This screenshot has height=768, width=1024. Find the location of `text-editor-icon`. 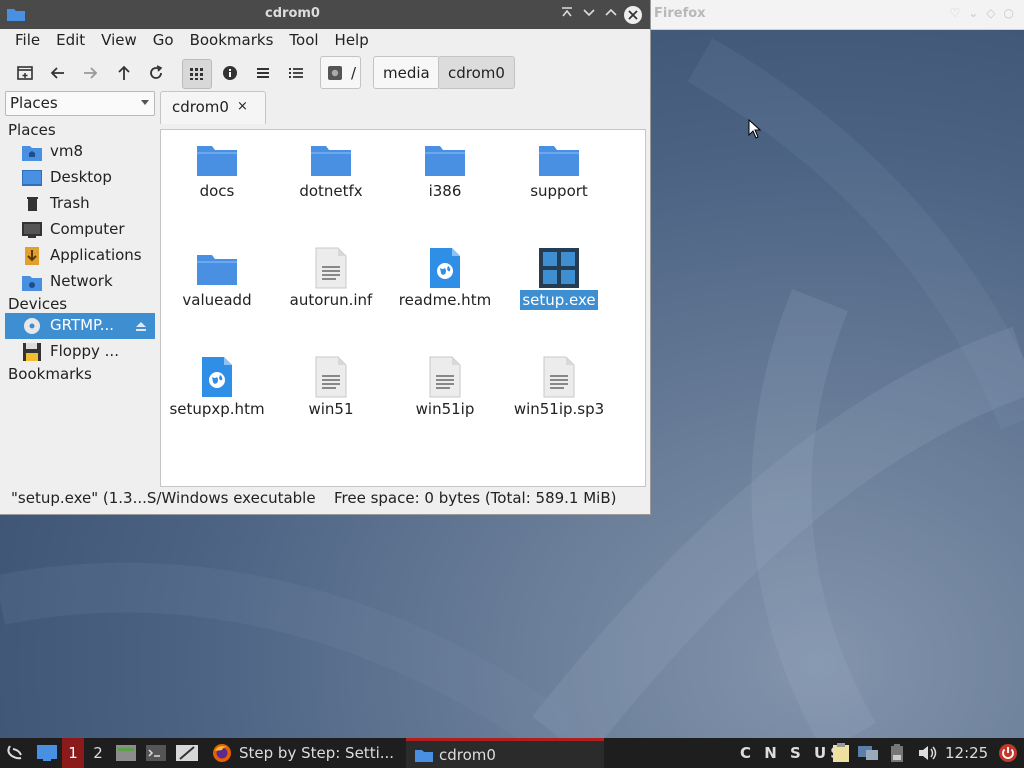

text-editor-icon is located at coordinates (187, 753).